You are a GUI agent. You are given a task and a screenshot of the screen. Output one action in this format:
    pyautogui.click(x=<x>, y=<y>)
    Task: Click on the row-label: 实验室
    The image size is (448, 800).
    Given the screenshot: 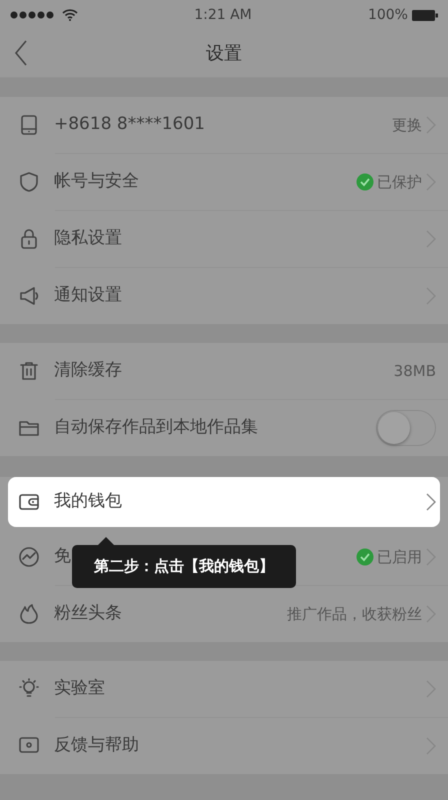 What is the action you would take?
    pyautogui.click(x=79, y=688)
    